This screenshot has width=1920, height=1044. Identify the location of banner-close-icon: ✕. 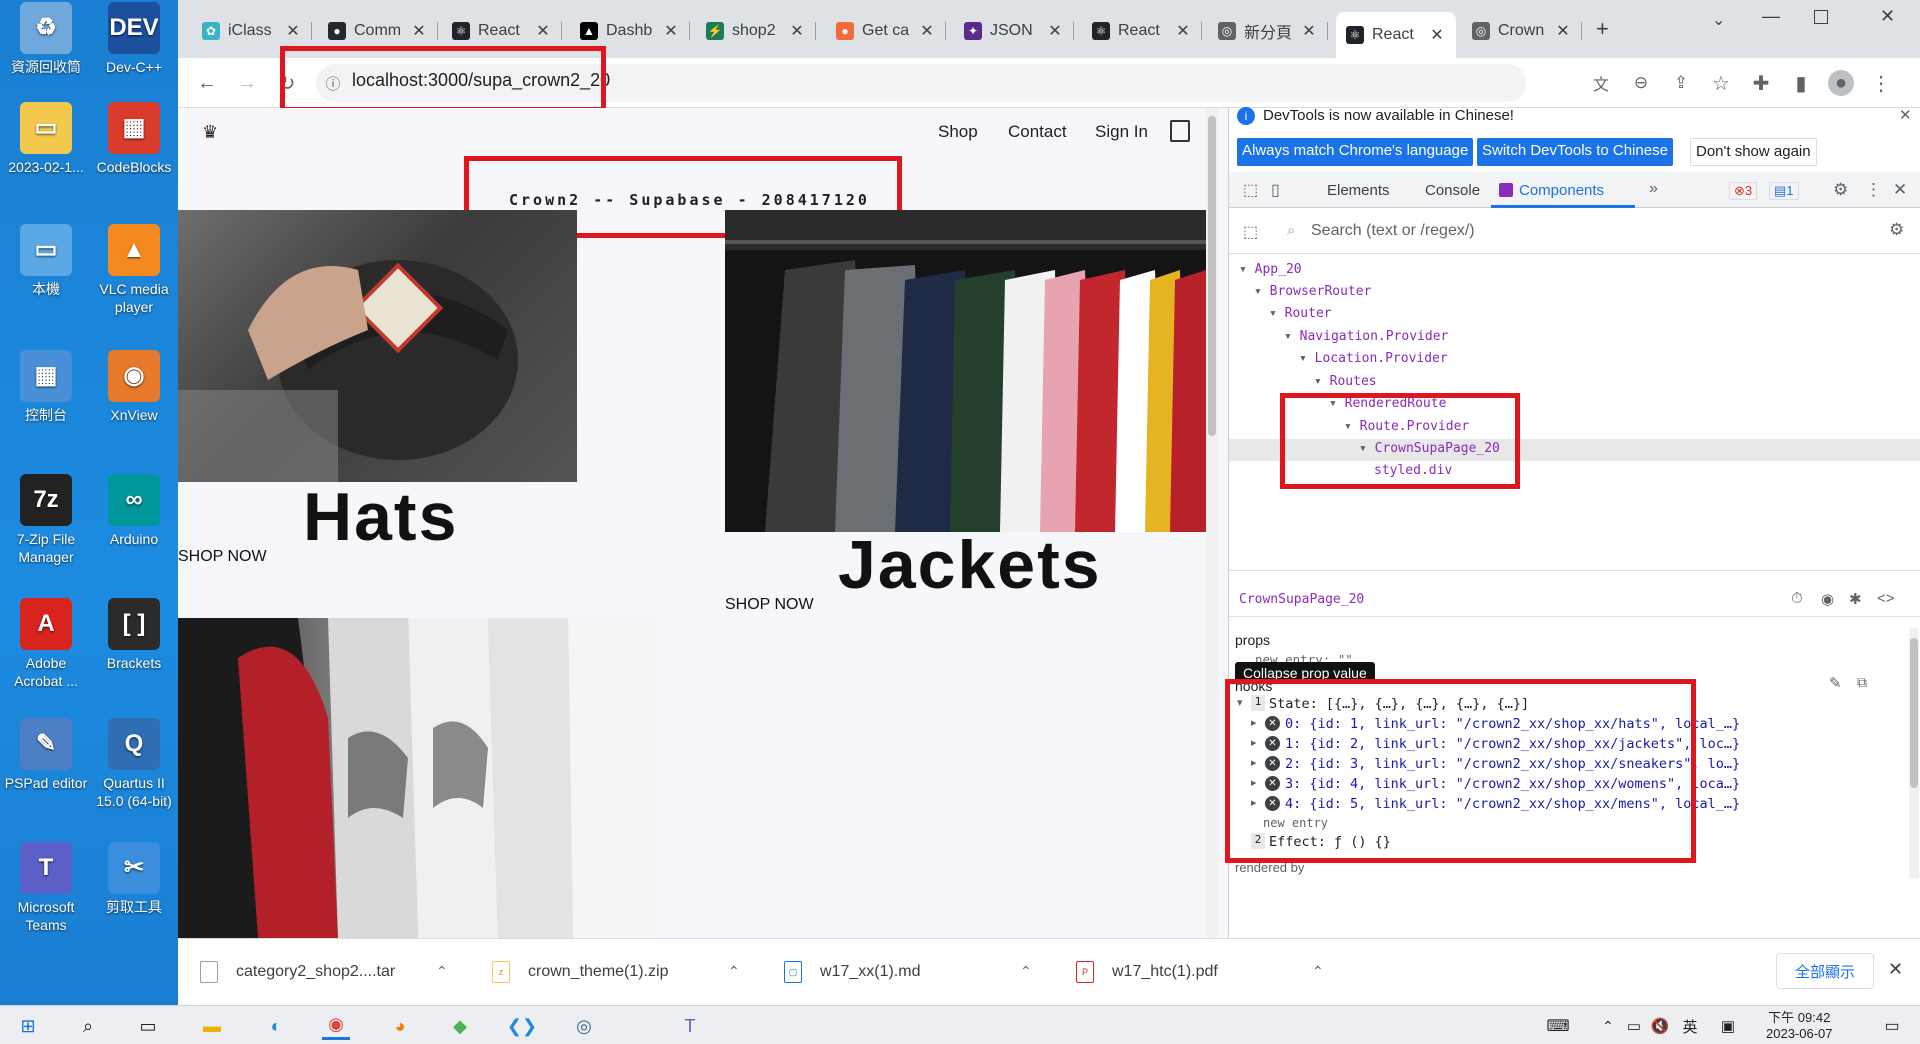
(1905, 115).